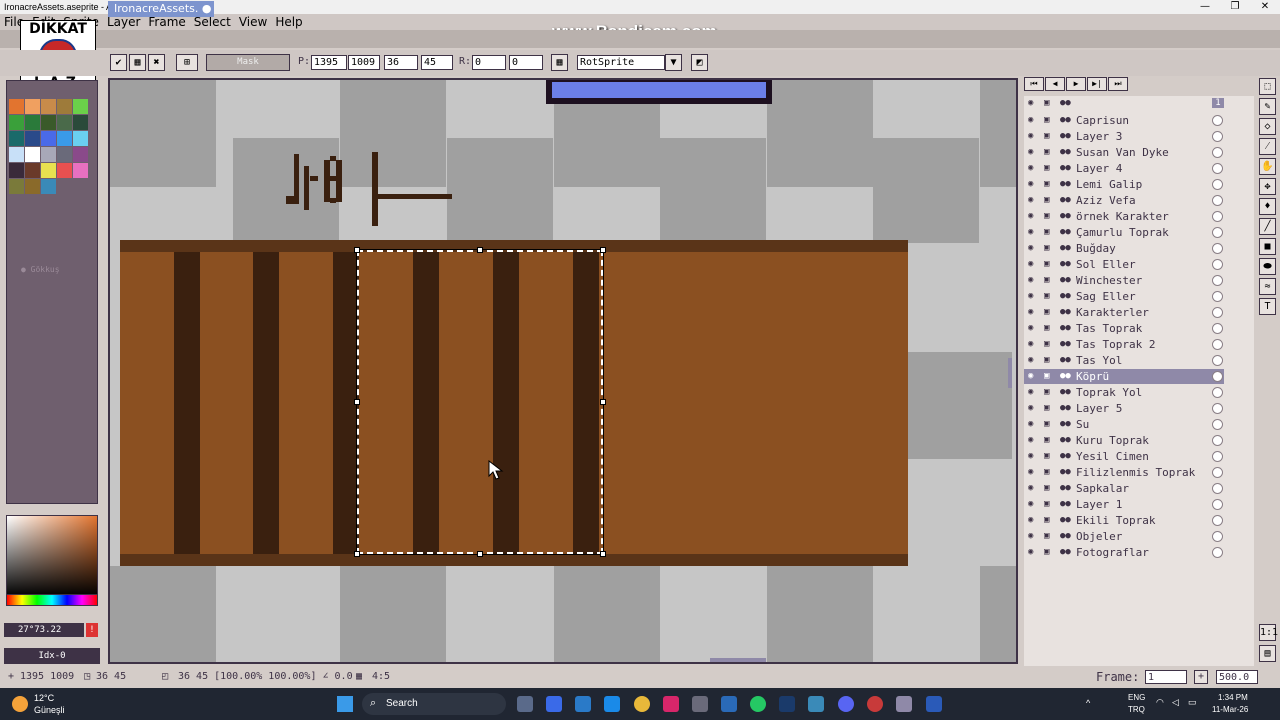  I want to click on rotation-field: 0, so click(489, 62).